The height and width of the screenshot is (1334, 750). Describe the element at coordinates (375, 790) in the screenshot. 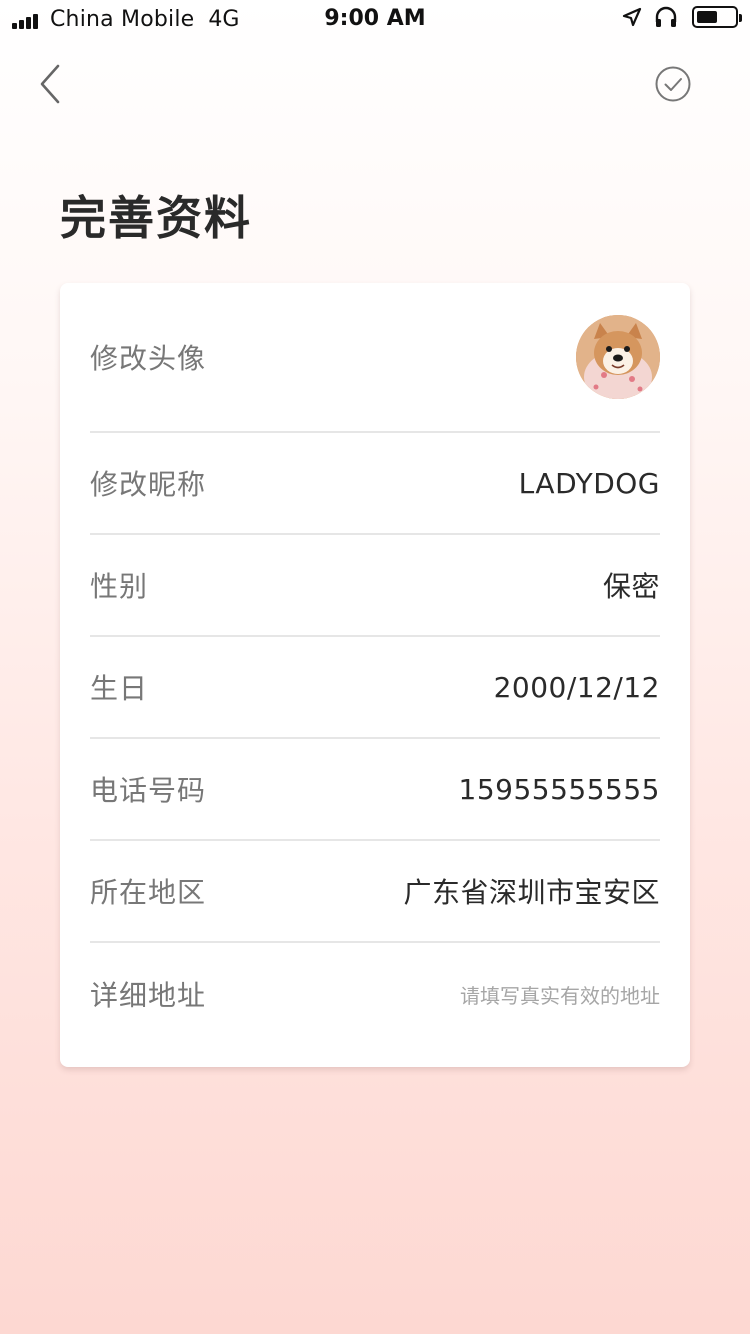

I see `phone-row: 电话号码 15955555555` at that location.